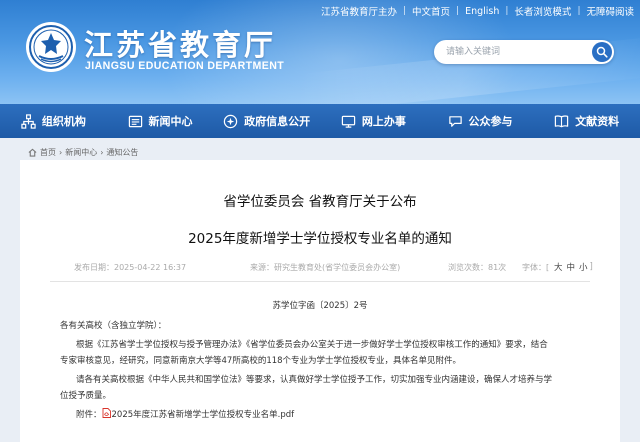  I want to click on font-size-medium: 中, so click(571, 267).